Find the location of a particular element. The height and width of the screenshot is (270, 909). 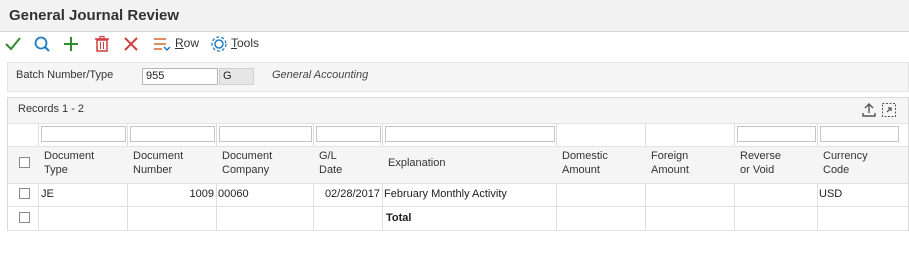

qbe-document-number is located at coordinates (172, 134).